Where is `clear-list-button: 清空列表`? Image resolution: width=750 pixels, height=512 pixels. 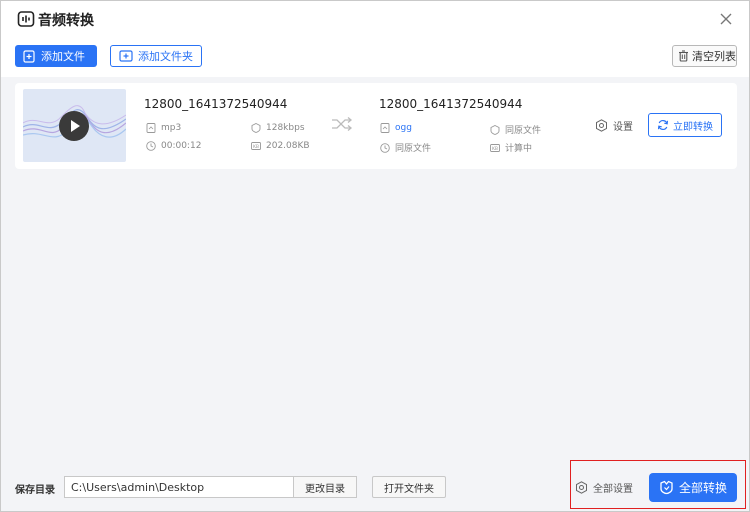
clear-list-button: 清空列表 is located at coordinates (704, 56).